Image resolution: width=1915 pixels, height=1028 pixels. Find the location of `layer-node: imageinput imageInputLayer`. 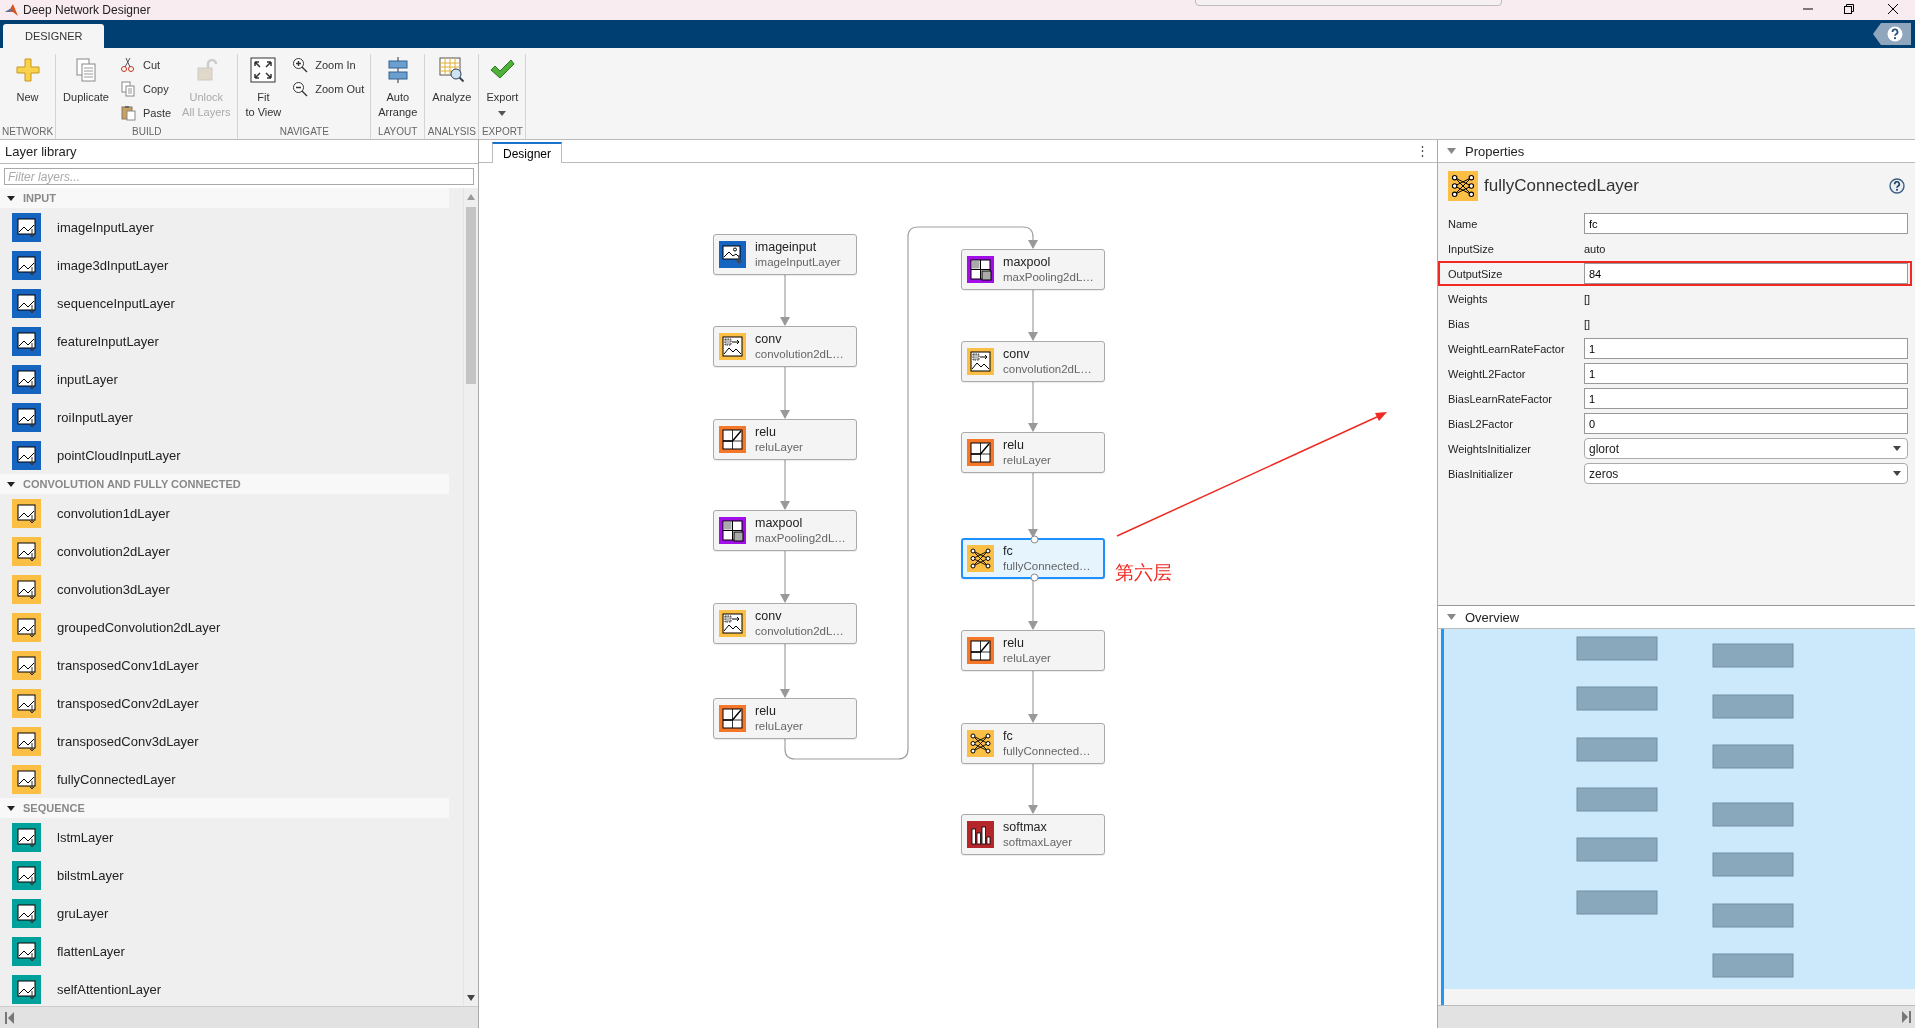

layer-node: imageinput imageInputLayer is located at coordinates (785, 254).